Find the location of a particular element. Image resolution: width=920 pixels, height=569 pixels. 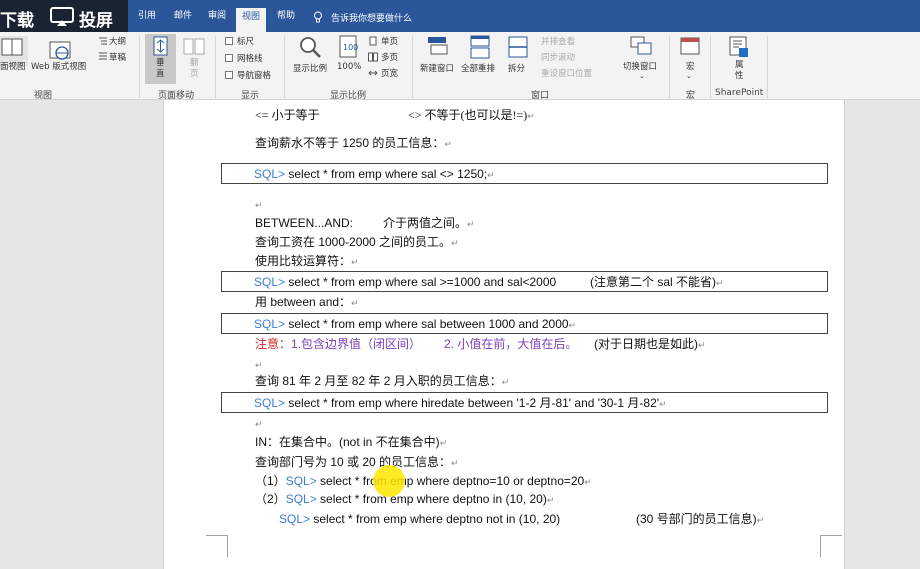

doc-line: 用 between and：↵ is located at coordinates (307, 302).